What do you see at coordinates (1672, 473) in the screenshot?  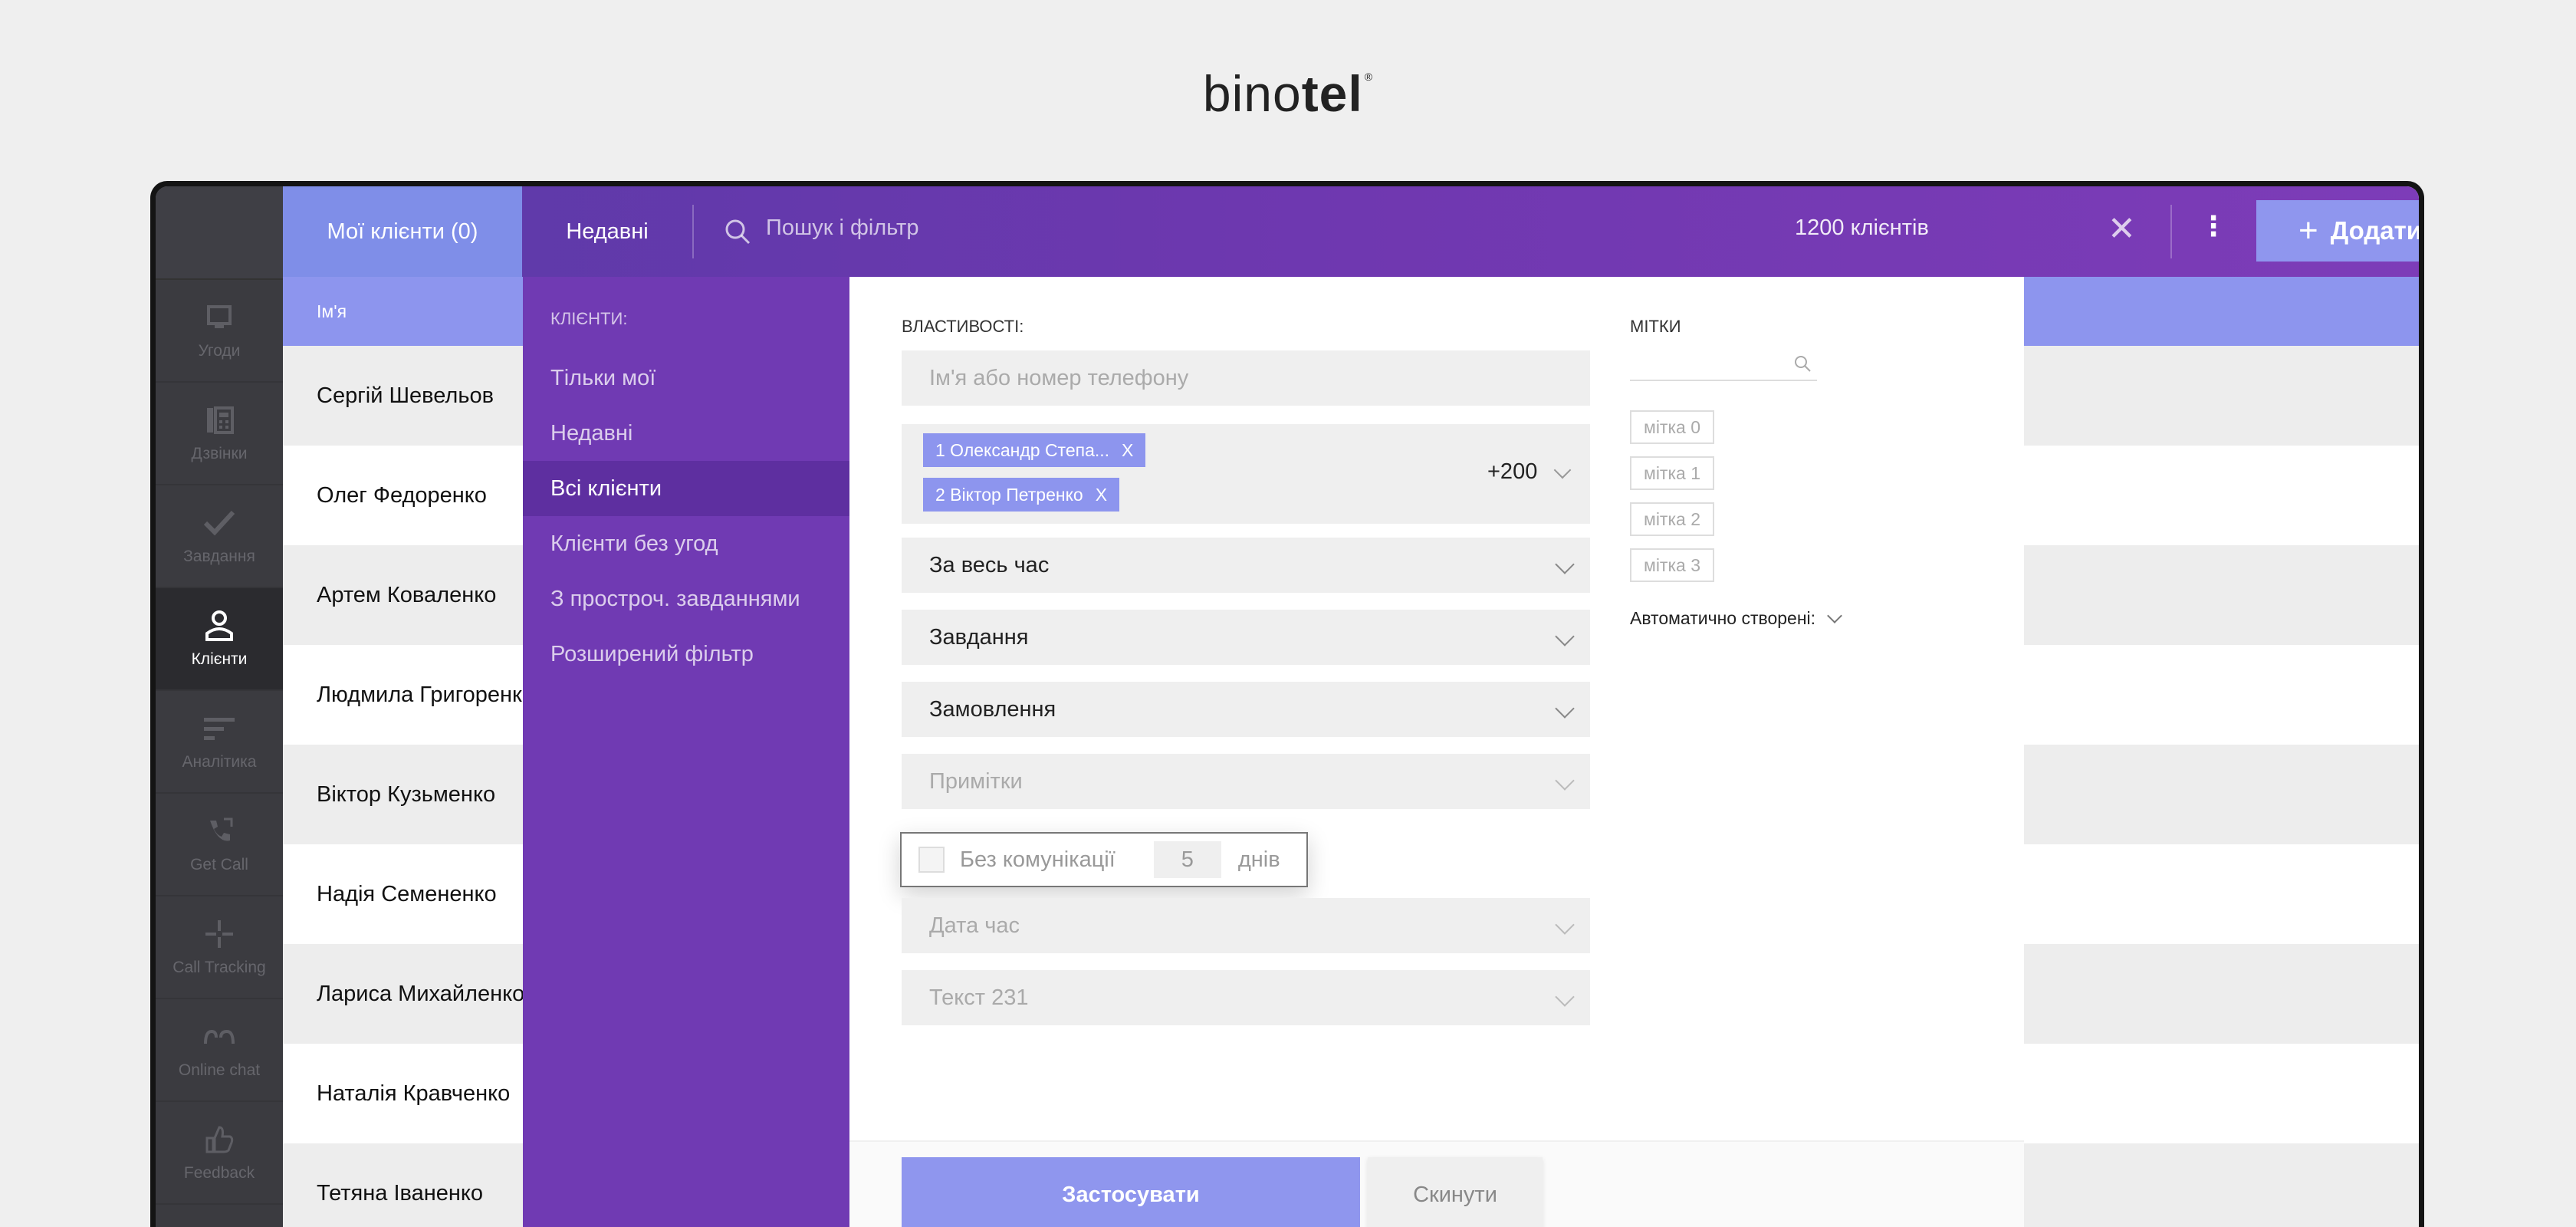 I see `mark-tag: мітка 1` at bounding box center [1672, 473].